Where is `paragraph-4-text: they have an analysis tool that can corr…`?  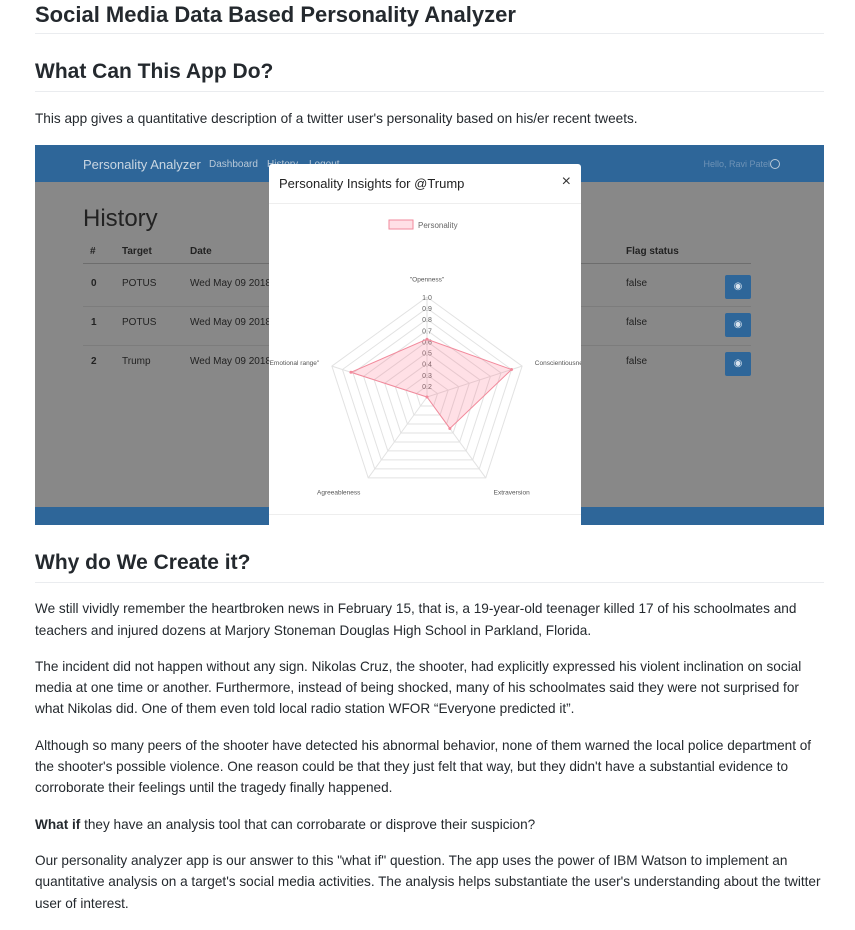 paragraph-4-text: they have an analysis tool that can corr… is located at coordinates (308, 824).